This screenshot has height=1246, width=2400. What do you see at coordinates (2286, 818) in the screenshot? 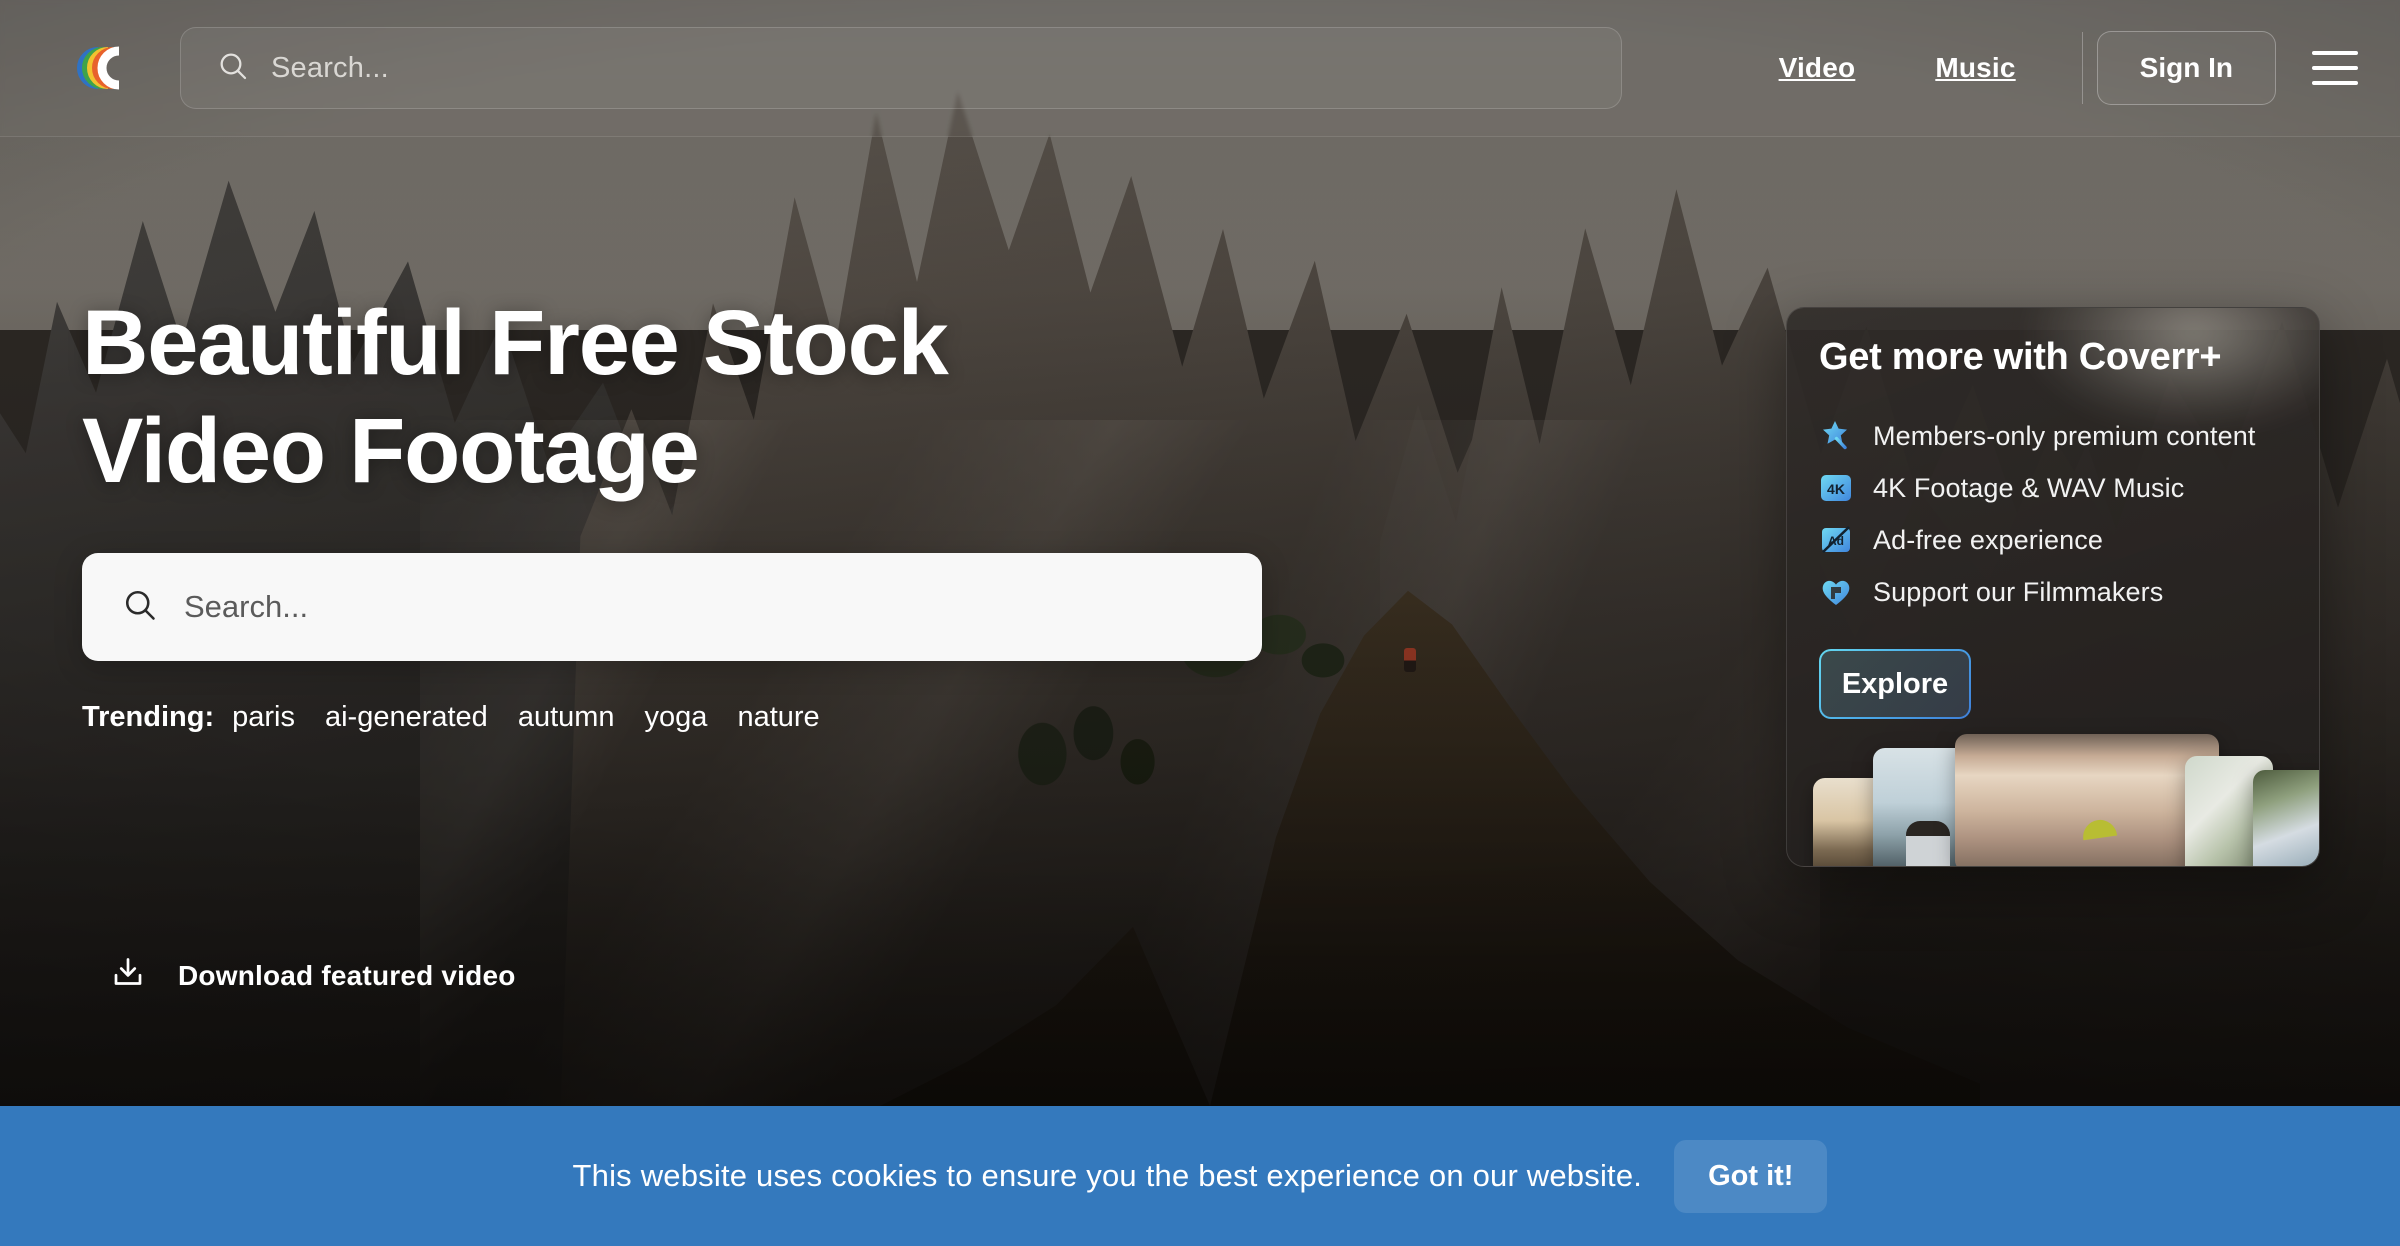
I see `thumbnail-house-trees` at bounding box center [2286, 818].